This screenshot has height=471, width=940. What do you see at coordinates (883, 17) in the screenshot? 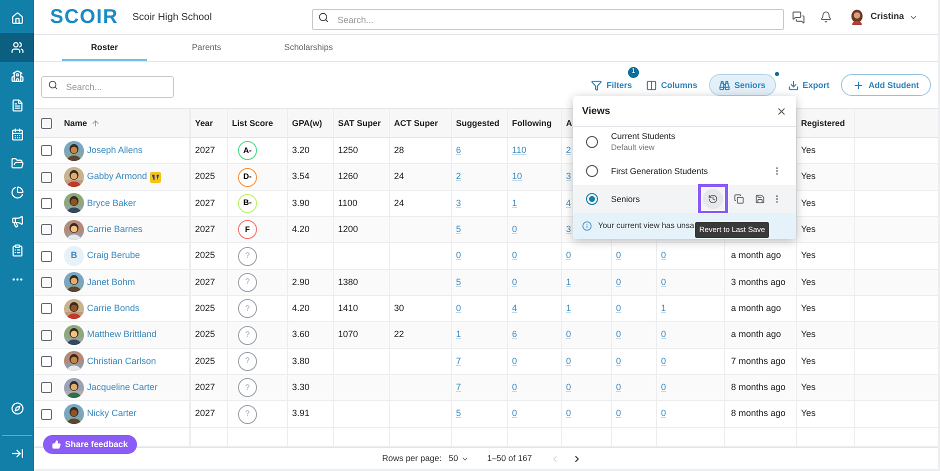
I see `user-menu: Cristina` at bounding box center [883, 17].